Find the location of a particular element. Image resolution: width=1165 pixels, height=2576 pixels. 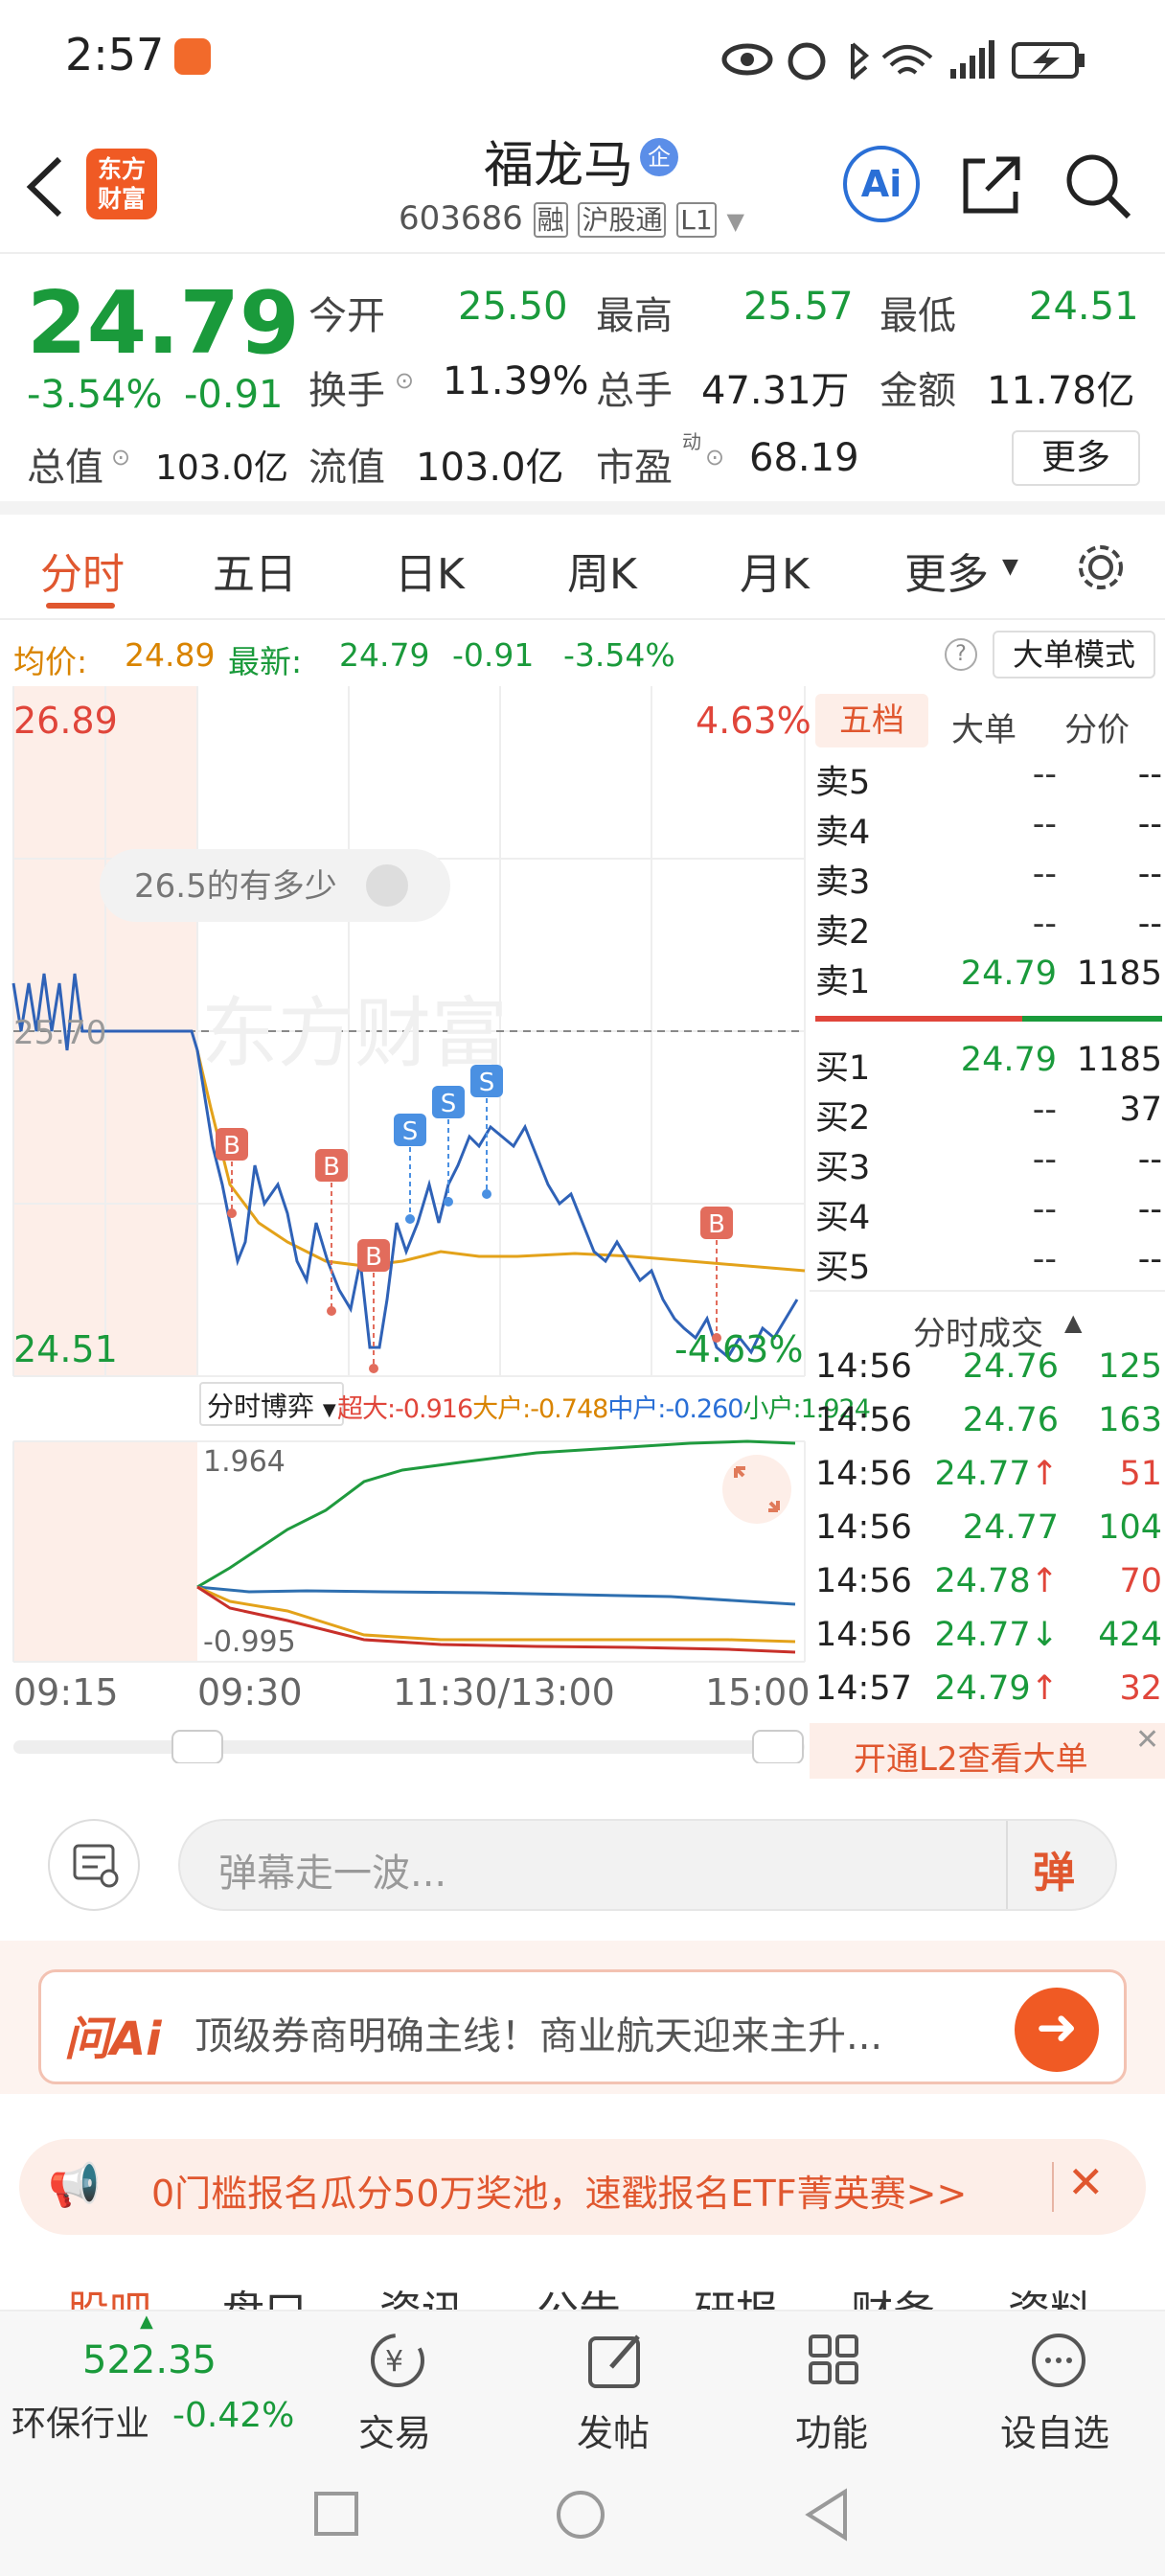

promo-card: 📢 0门槛报名瓜分50万奖池，速戳报名ETF菁英赛>> ✕ is located at coordinates (582, 2187).